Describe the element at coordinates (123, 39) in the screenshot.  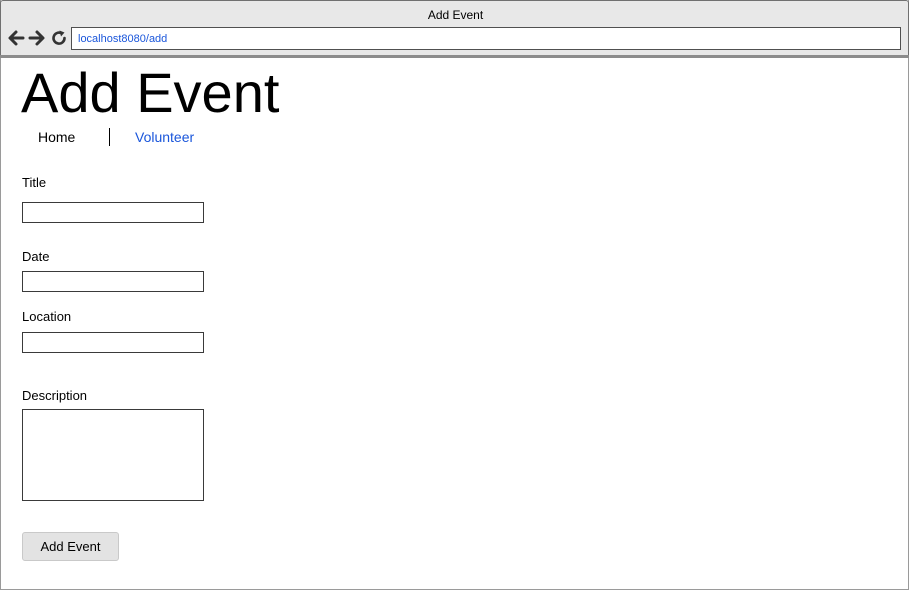
I see `url-text: localhost8080/add` at that location.